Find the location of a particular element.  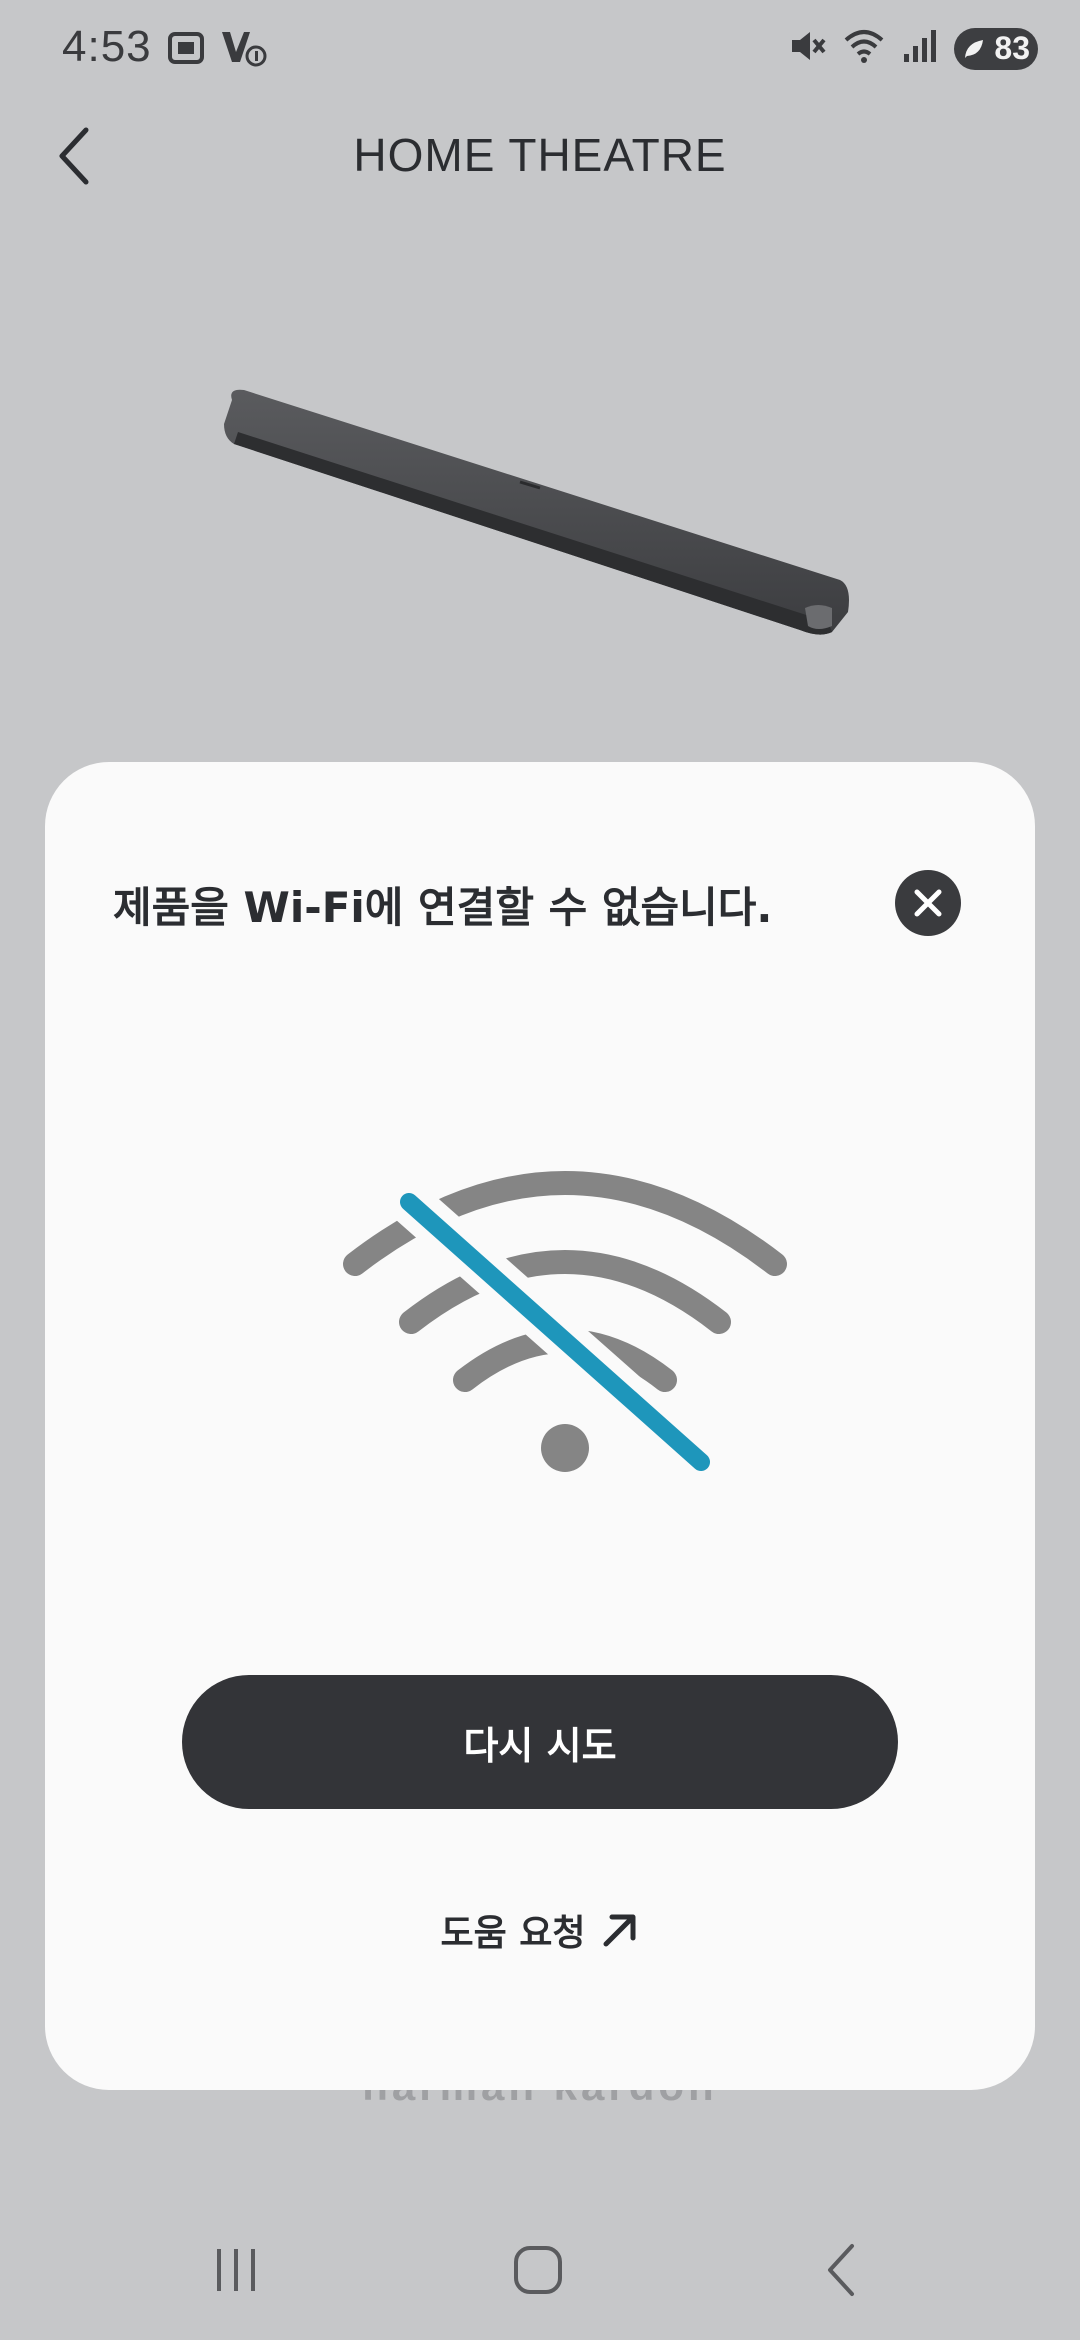

status-left-icons is located at coordinates (217, 51).